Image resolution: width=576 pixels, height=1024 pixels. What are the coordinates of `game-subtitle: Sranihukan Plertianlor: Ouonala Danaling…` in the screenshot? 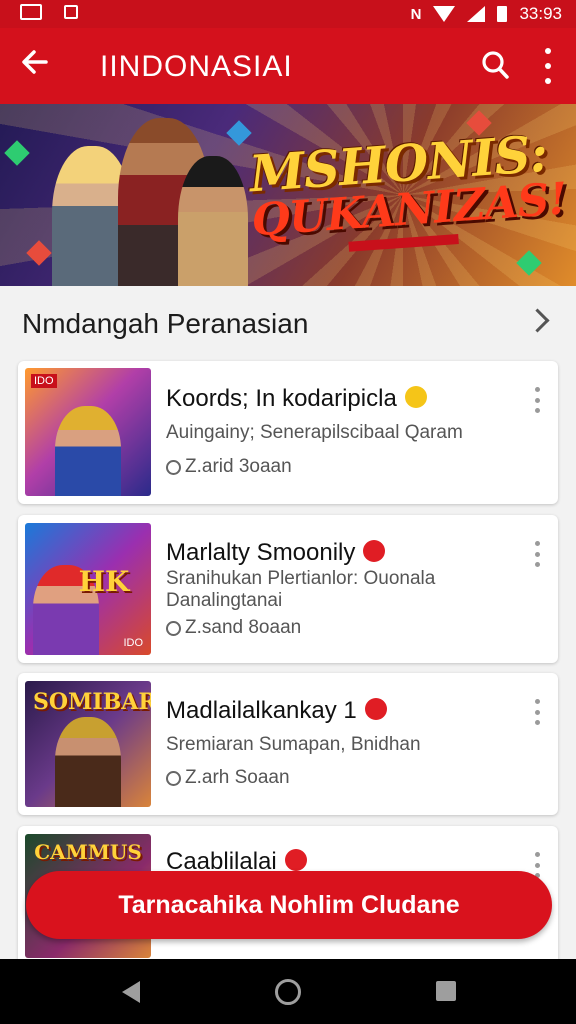 It's located at (301, 589).